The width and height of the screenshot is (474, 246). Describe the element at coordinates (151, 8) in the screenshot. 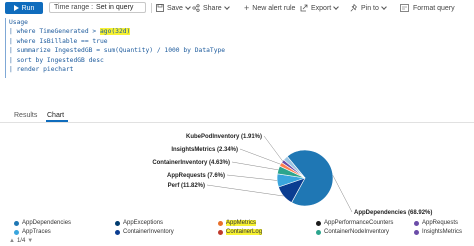

I see `toolbar-divider` at that location.